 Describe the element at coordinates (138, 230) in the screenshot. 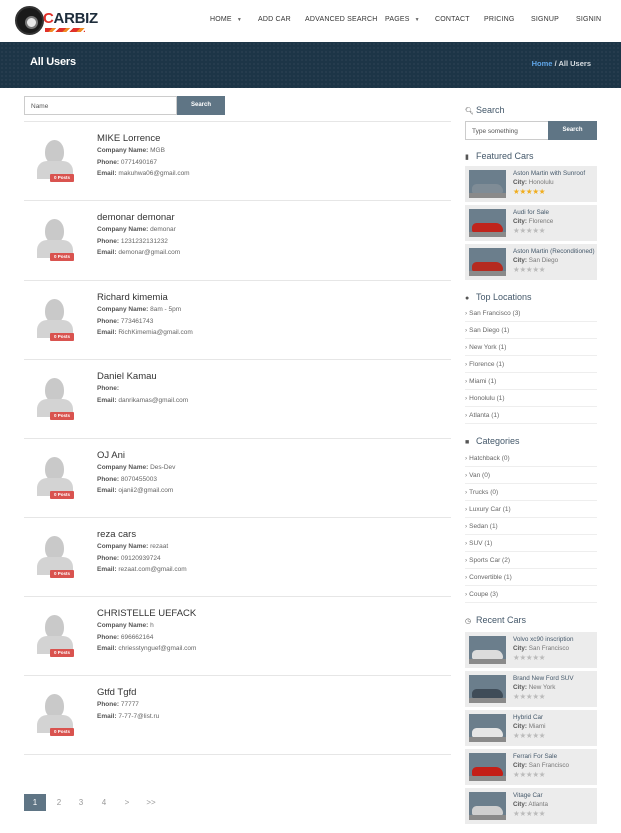

I see `company-line: Company Name: demonar` at that location.